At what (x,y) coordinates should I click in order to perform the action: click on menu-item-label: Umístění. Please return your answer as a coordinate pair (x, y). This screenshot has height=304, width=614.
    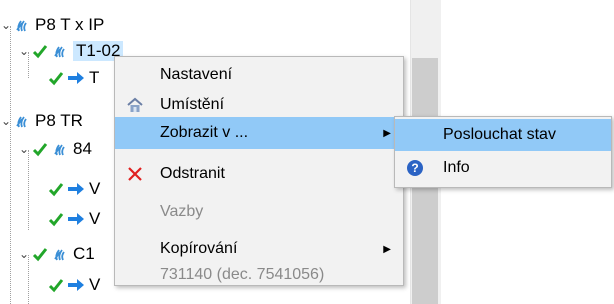
    Looking at the image, I should click on (192, 104).